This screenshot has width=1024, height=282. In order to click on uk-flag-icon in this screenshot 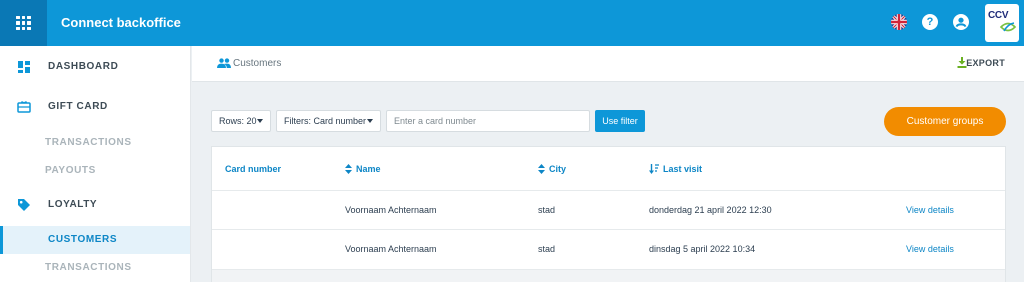, I will do `click(899, 22)`.